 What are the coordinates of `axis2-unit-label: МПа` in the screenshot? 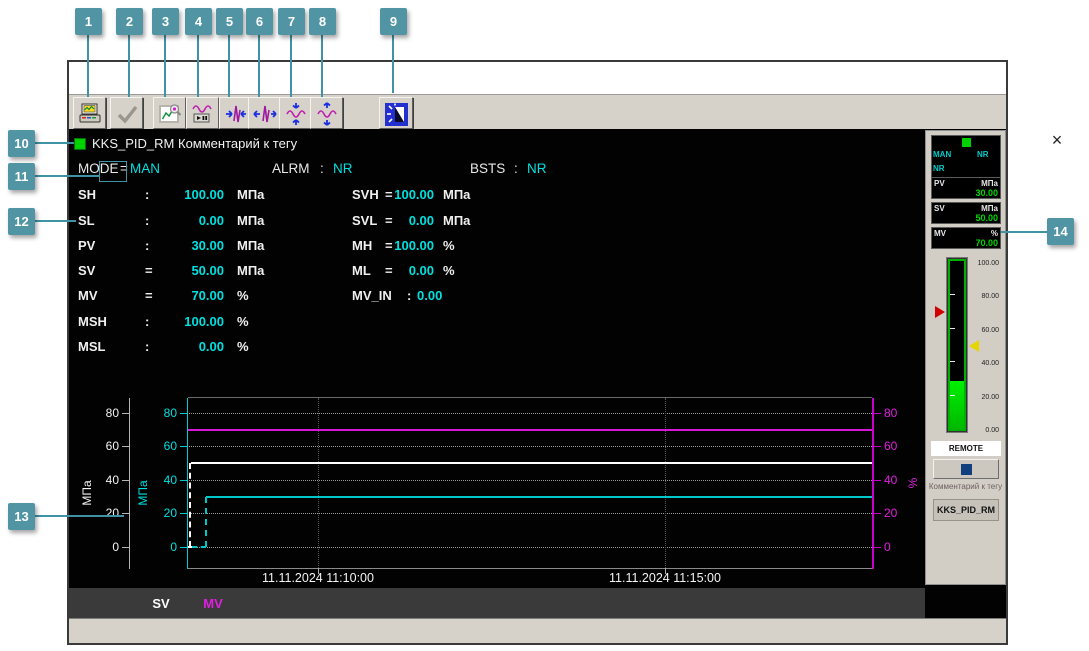 It's located at (143, 493).